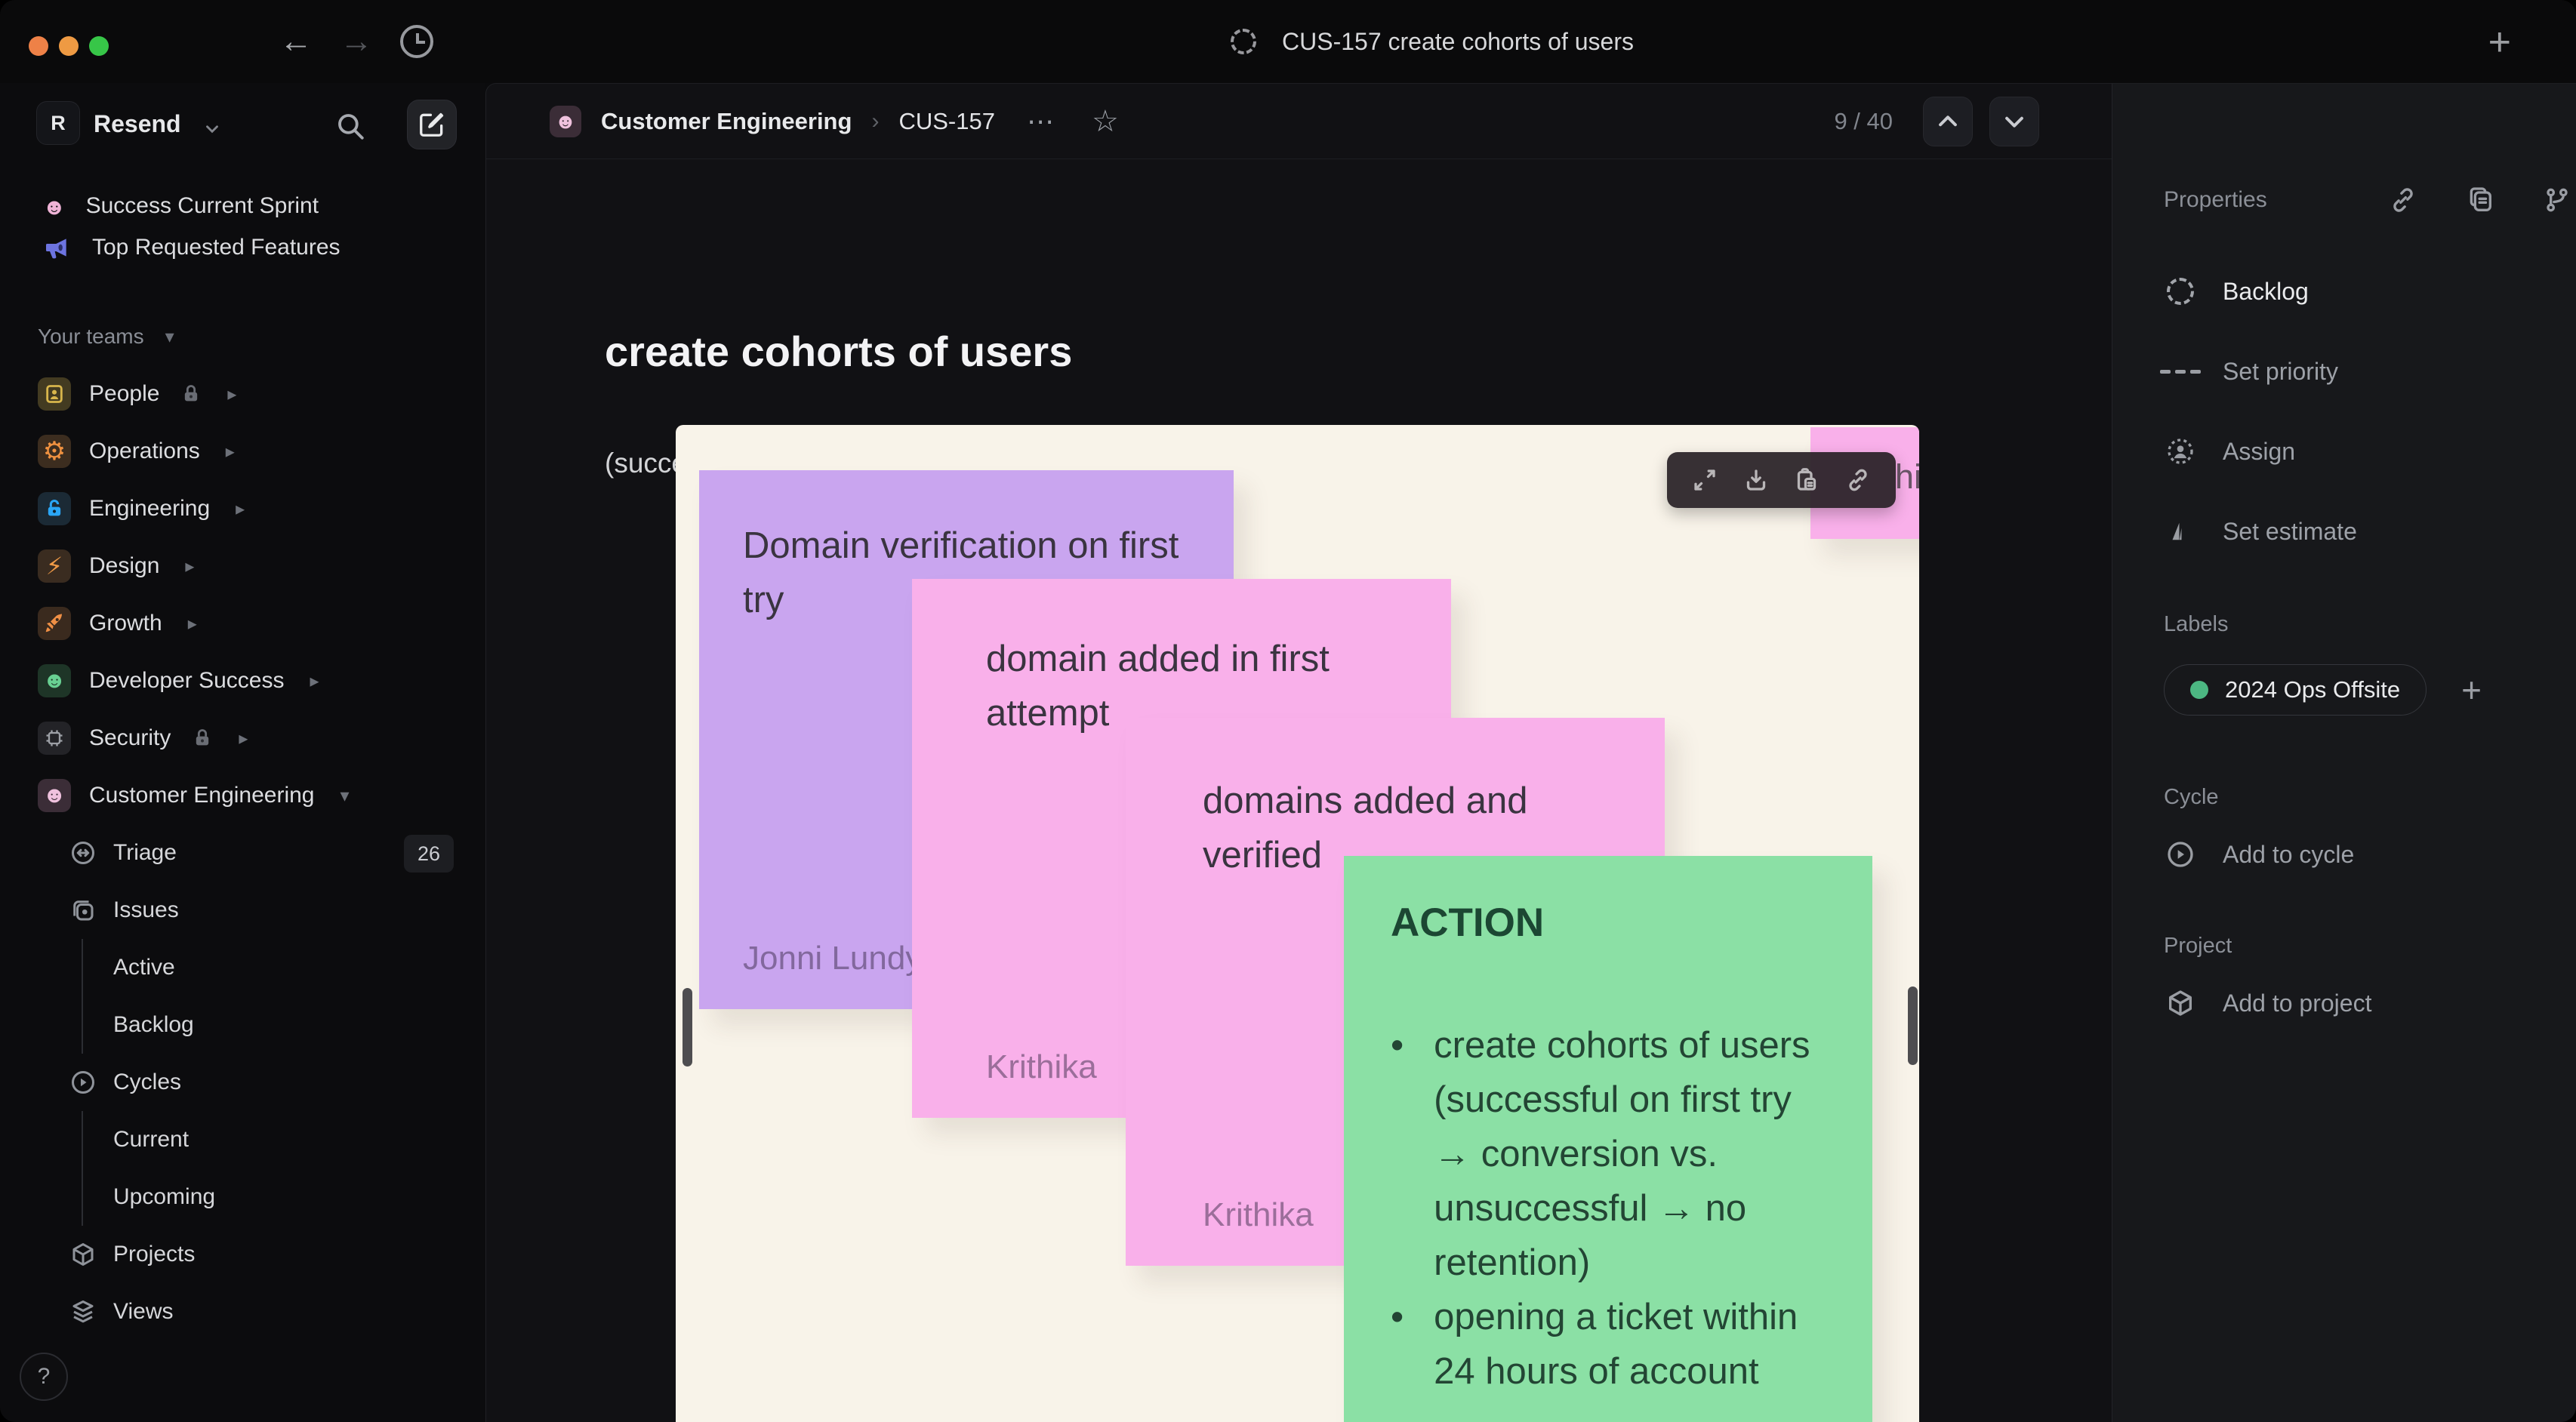 This screenshot has height=1422, width=2576. What do you see at coordinates (83, 853) in the screenshot?
I see `triage-icon` at bounding box center [83, 853].